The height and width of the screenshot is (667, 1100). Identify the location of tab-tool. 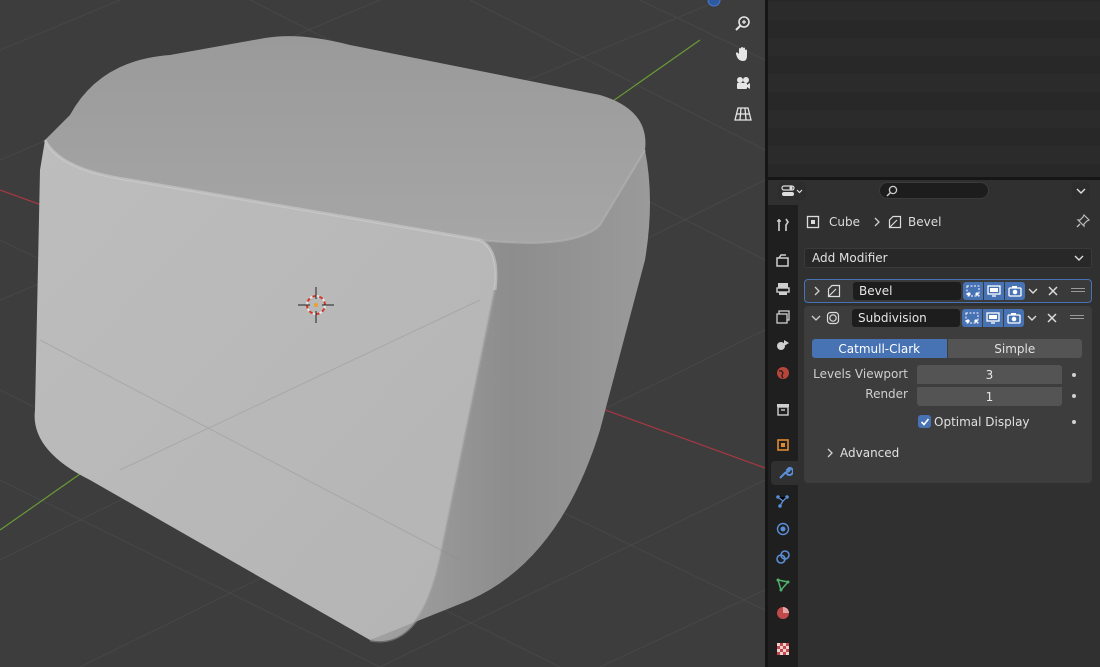
(783, 225).